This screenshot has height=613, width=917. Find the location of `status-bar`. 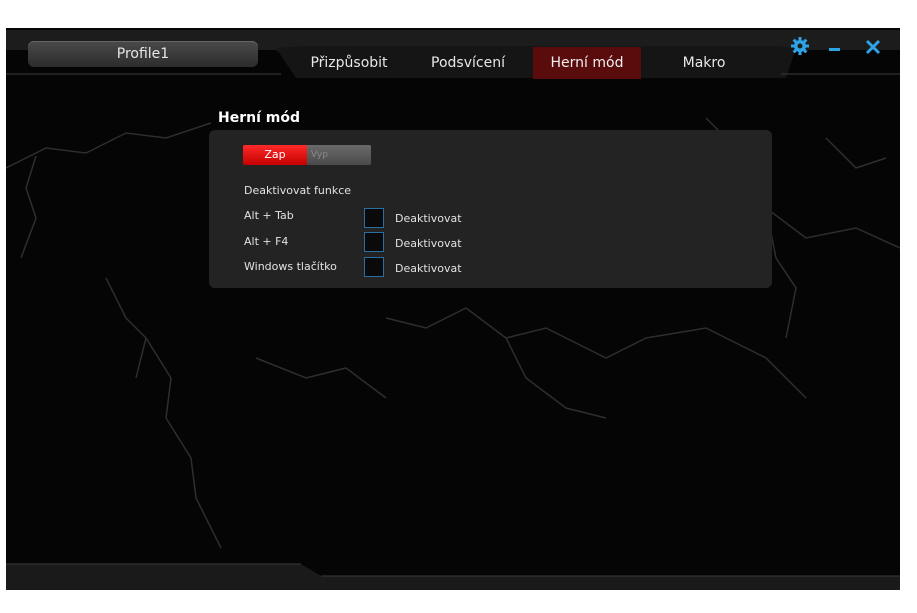

status-bar is located at coordinates (453, 576).